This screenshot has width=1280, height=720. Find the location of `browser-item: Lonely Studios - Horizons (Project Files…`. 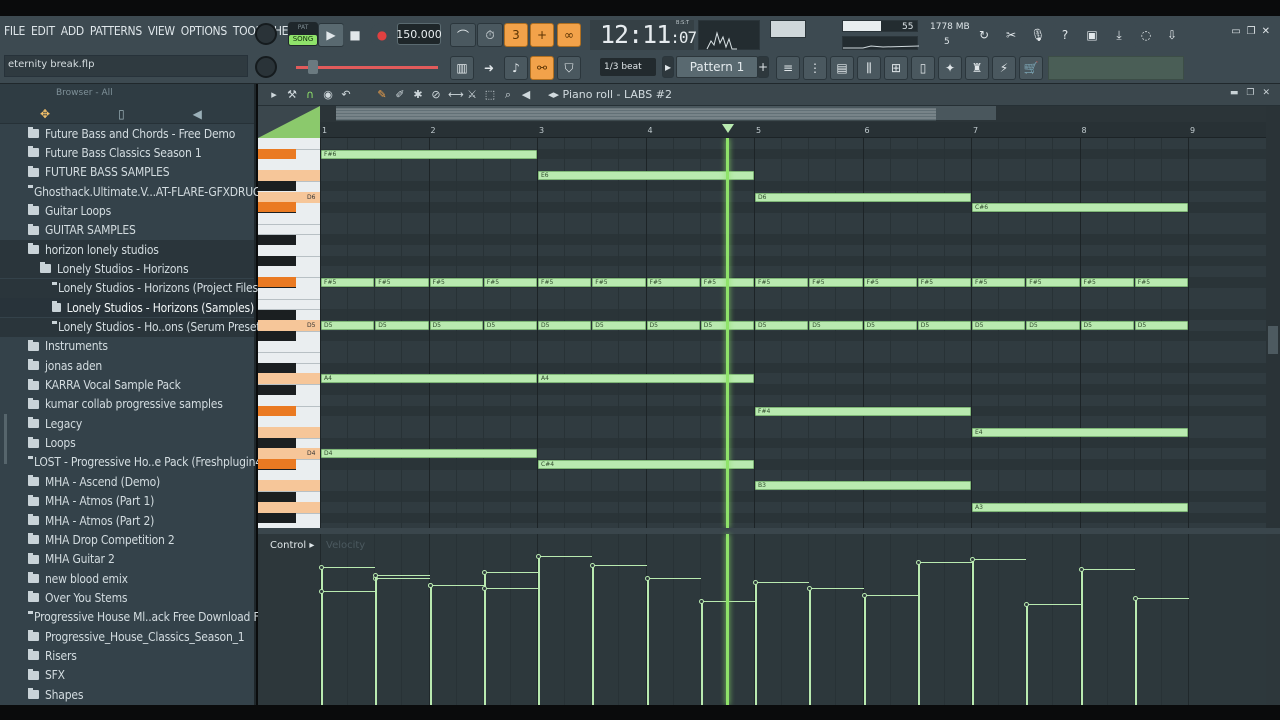

browser-item: Lonely Studios - Horizons (Project Files… is located at coordinates (131, 288).